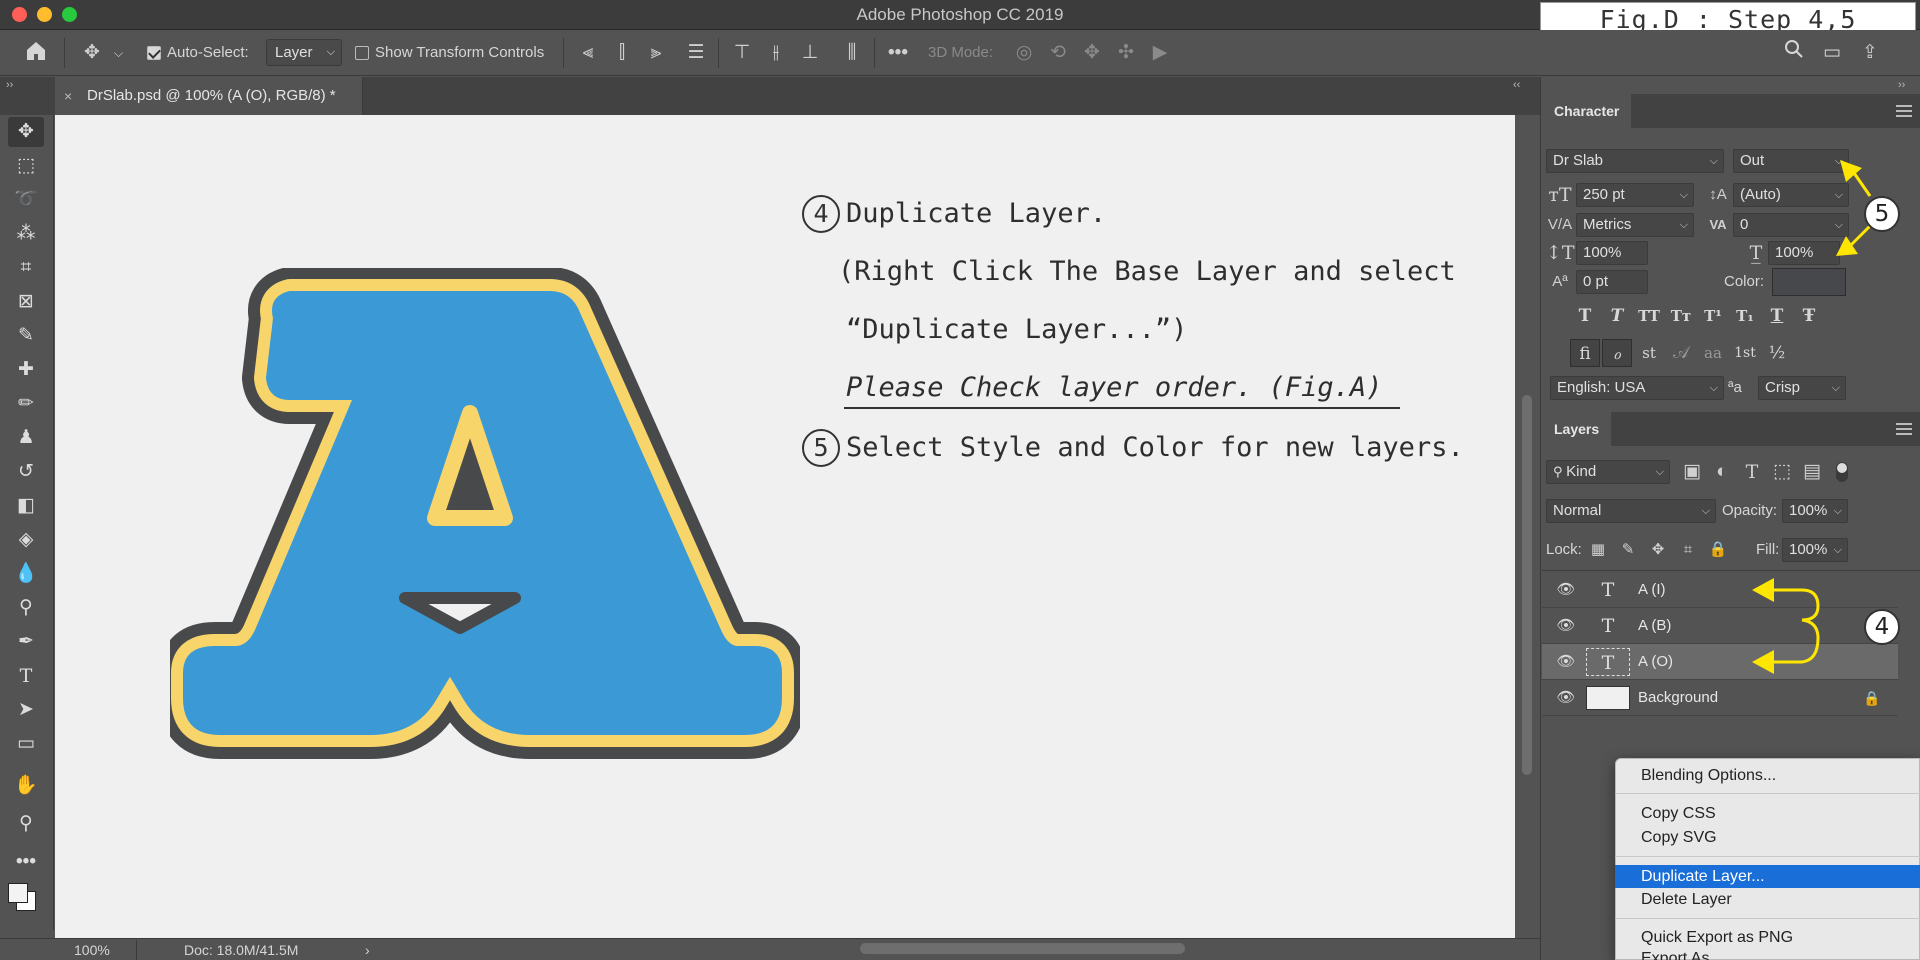  I want to click on step5-number: 5, so click(821, 448).